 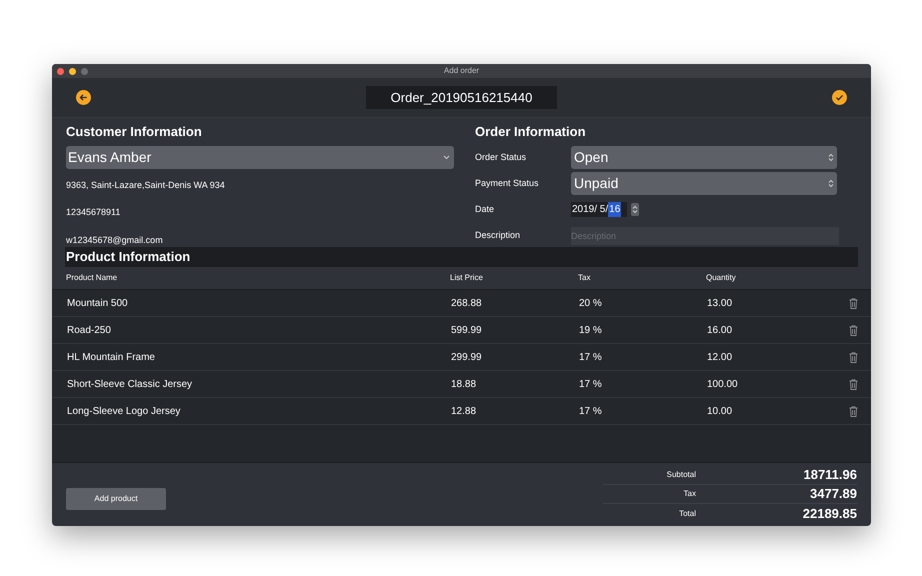 I want to click on field-label: Description, so click(x=498, y=235).